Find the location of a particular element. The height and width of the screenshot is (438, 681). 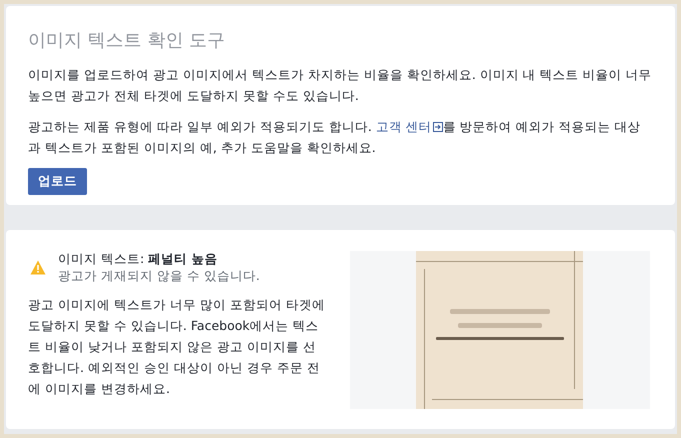

description-text: 이미지를 업로드하여 광고 이미지에서 텍스트가 차지하는 비율을 확인하세요. 이미지 내 텍스트 비율이 너무 높으면 광고가 전체 타겟에 도달하지 못할 수도 있습니다. is located at coordinates (340, 85).